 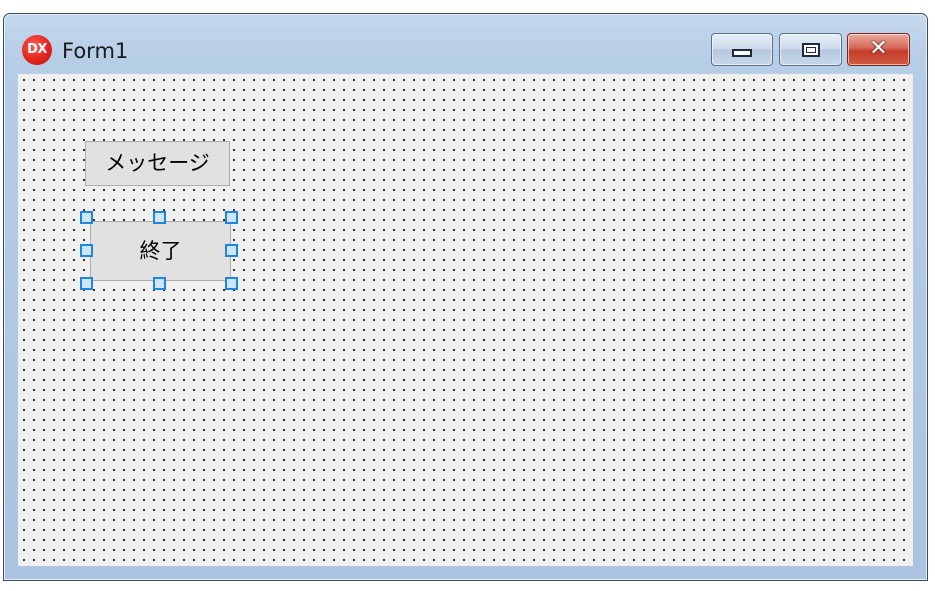 What do you see at coordinates (86, 217) in the screenshot?
I see `resize-handle-top-left` at bounding box center [86, 217].